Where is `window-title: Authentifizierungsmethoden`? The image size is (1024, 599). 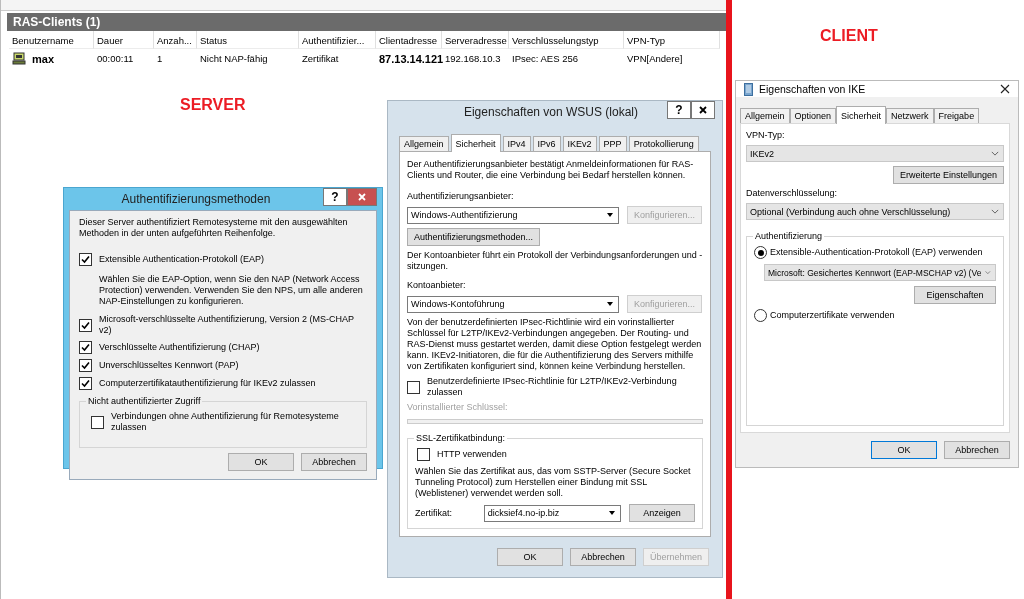 window-title: Authentifizierungsmethoden is located at coordinates (196, 199).